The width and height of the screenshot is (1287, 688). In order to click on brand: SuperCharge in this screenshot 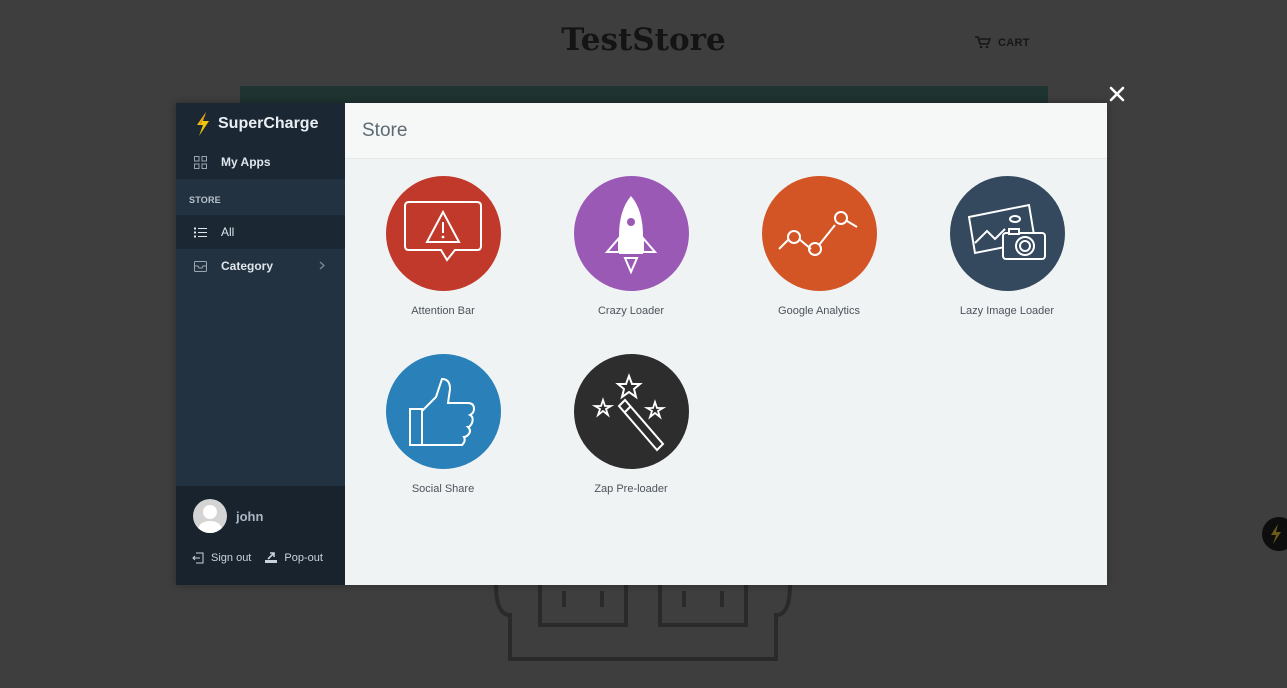, I will do `click(260, 124)`.